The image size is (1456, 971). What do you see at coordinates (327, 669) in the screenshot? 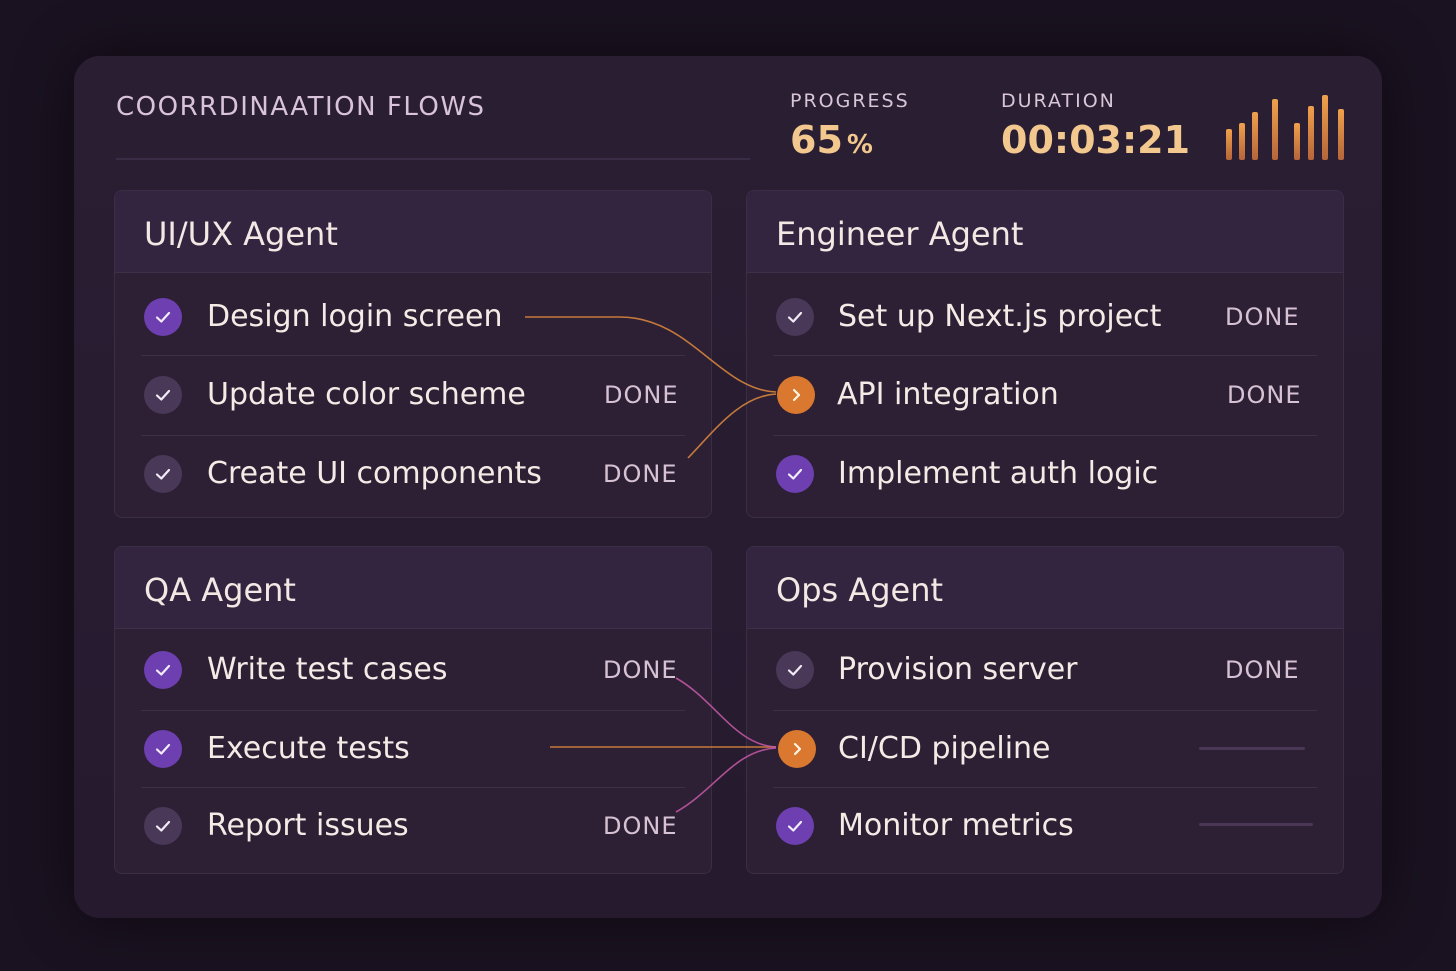
I see `task-label: Write test cases` at bounding box center [327, 669].